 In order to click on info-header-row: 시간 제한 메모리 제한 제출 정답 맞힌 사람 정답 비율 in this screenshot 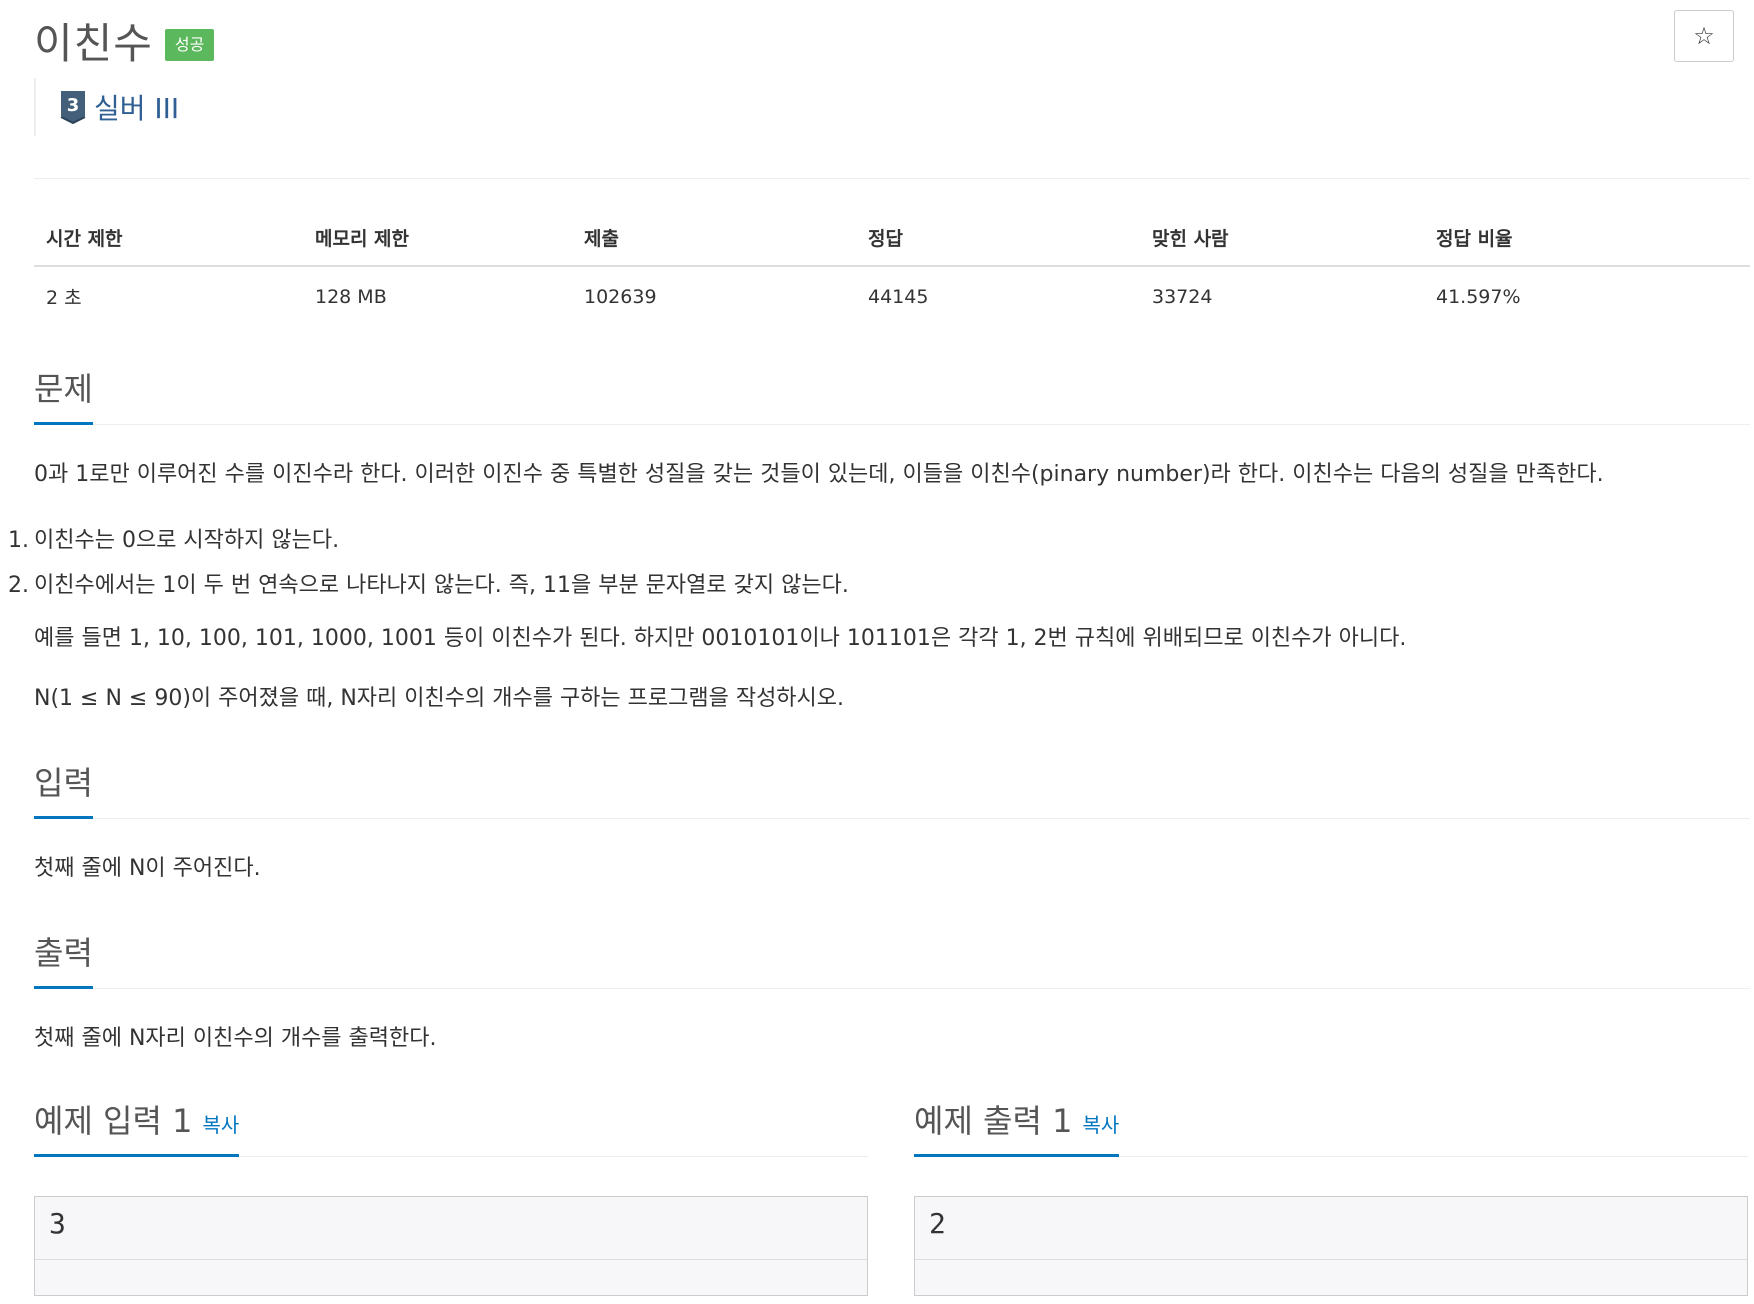, I will do `click(892, 240)`.